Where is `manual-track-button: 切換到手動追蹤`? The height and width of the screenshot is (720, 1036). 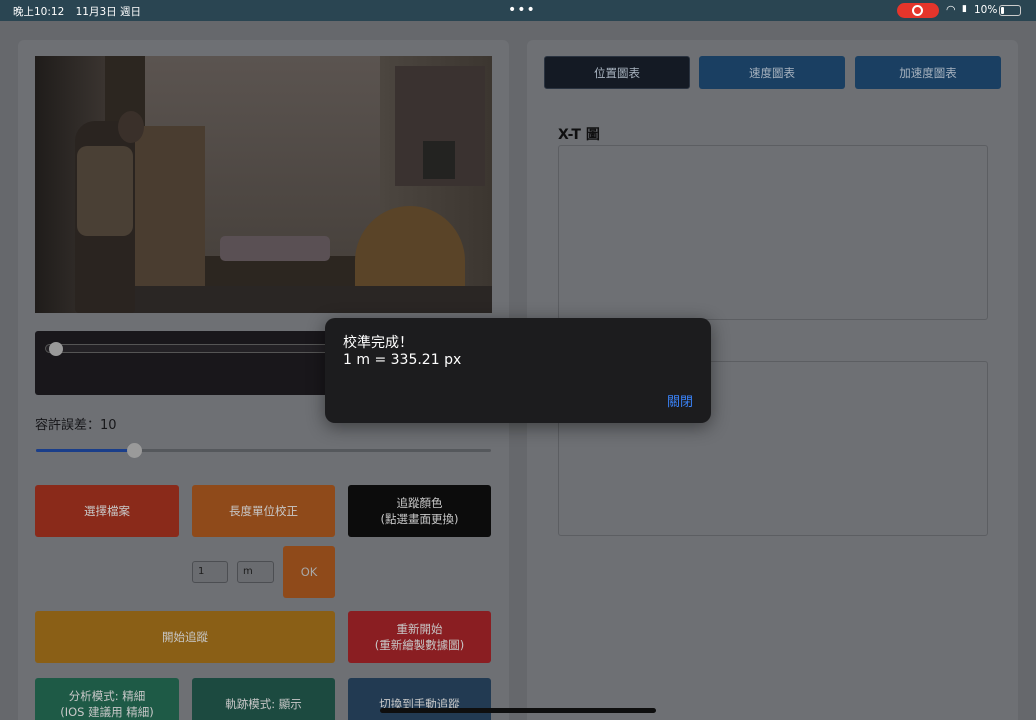 manual-track-button: 切換到手動追蹤 is located at coordinates (419, 699).